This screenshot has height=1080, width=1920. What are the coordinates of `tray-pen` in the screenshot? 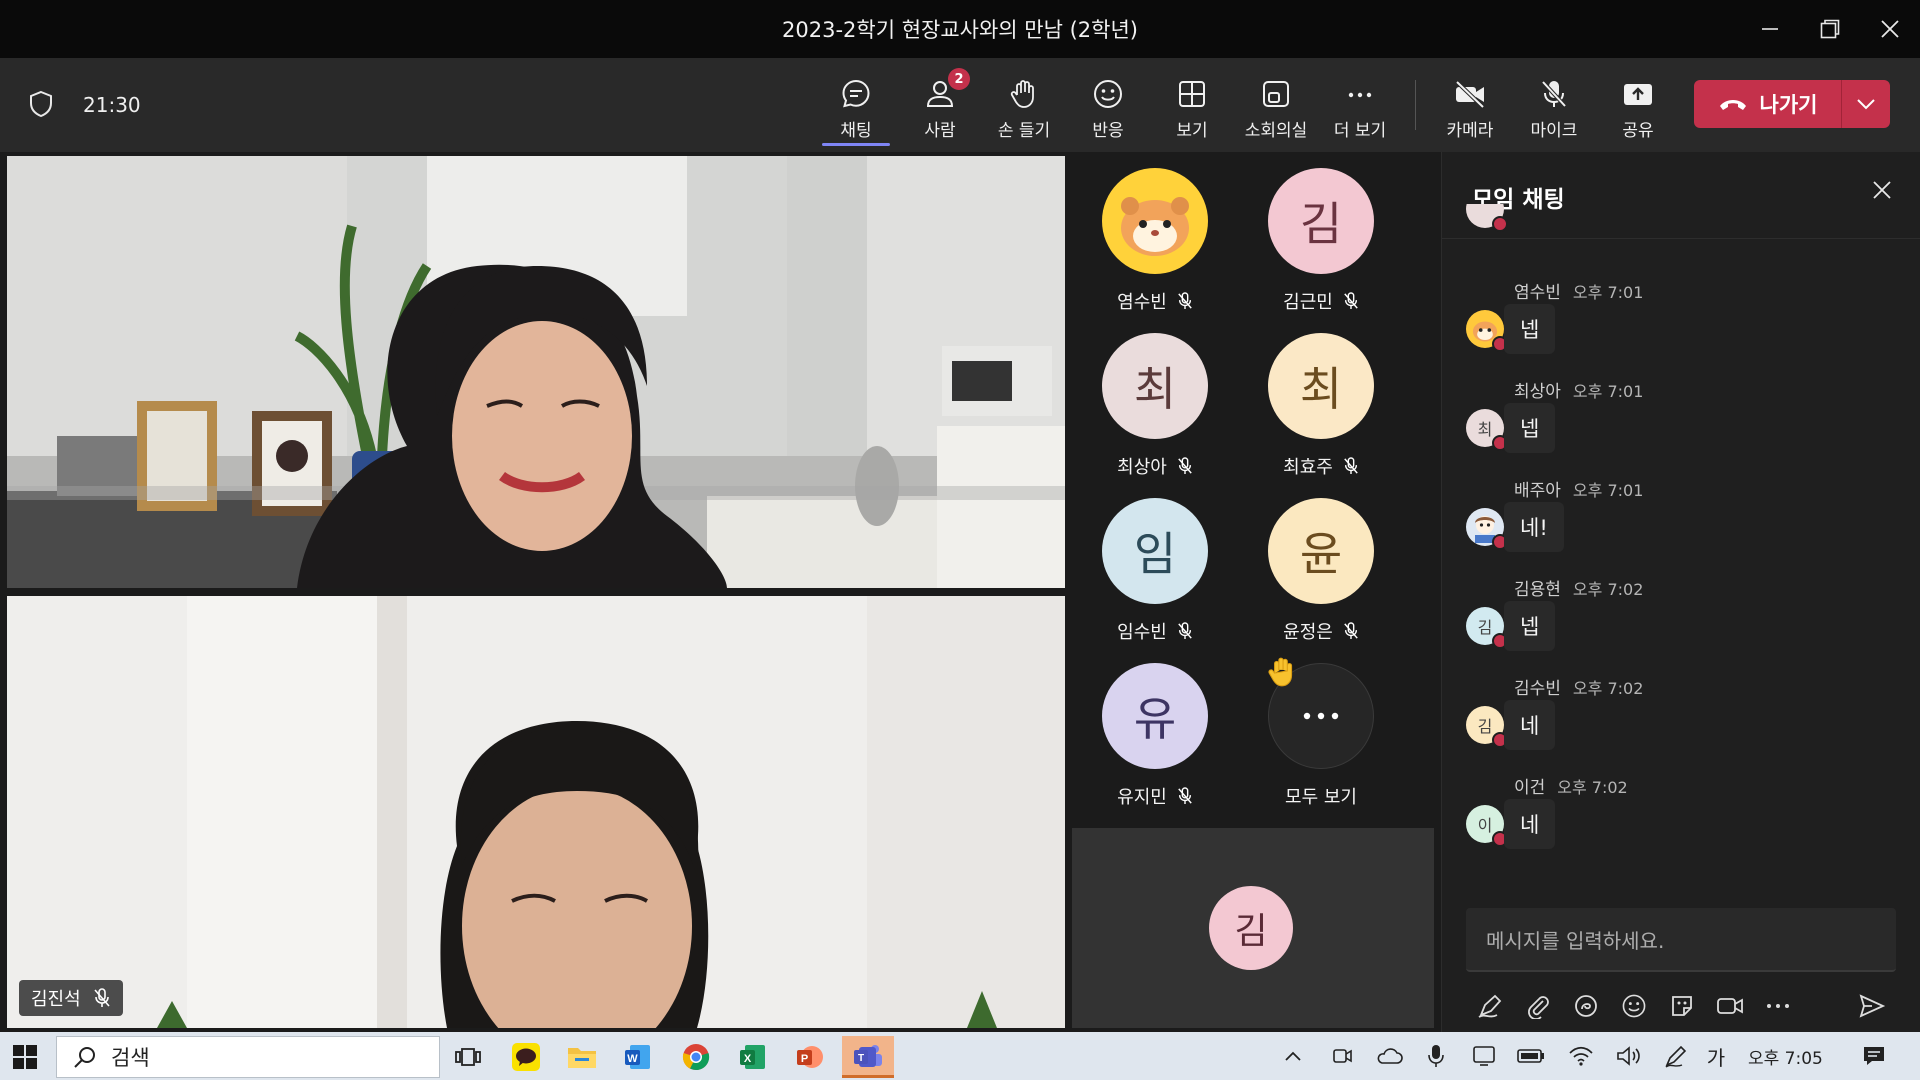 It's located at (1676, 1056).